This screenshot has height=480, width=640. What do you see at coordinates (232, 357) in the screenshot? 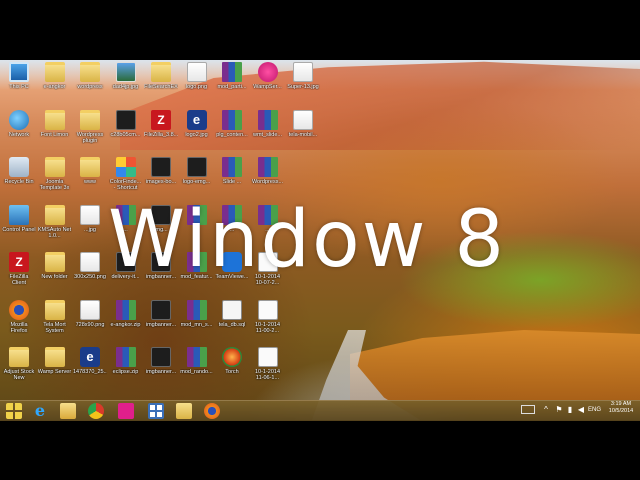
I see `torch-browser-icon` at bounding box center [232, 357].